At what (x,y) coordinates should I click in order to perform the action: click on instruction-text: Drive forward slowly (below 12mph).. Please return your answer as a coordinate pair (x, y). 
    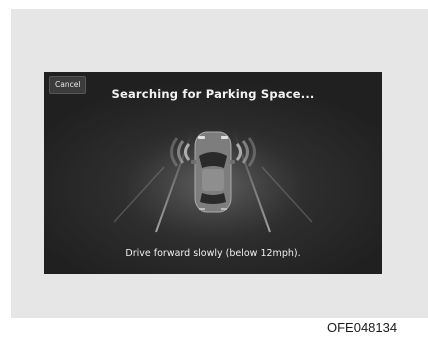
    Looking at the image, I should click on (213, 253).